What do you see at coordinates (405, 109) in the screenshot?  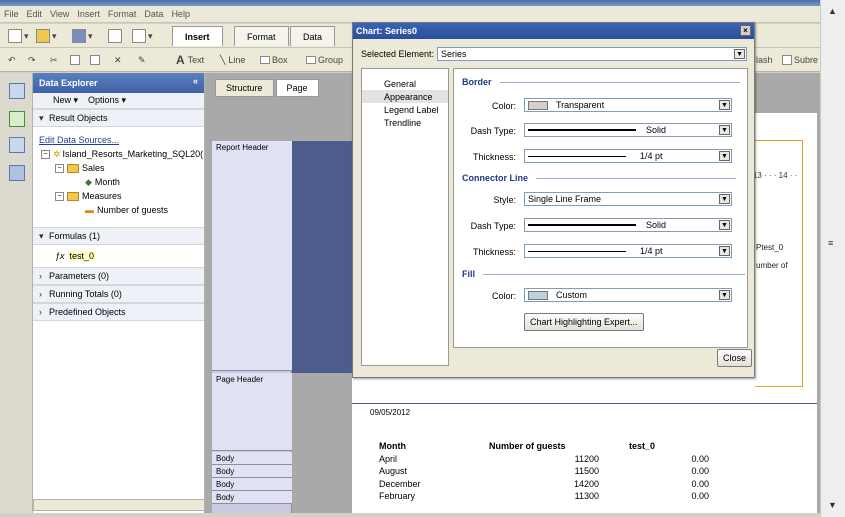 I see `nav-legend-label: Legend Label` at bounding box center [405, 109].